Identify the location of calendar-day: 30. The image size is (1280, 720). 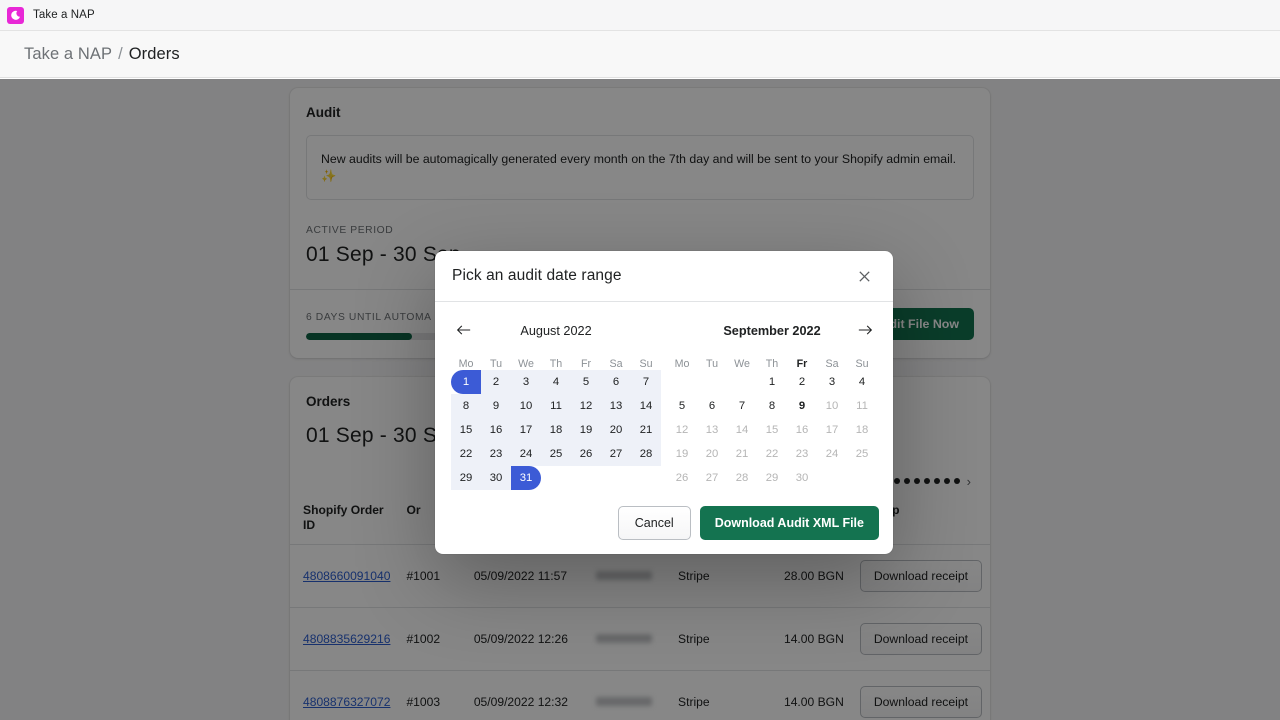
(496, 478).